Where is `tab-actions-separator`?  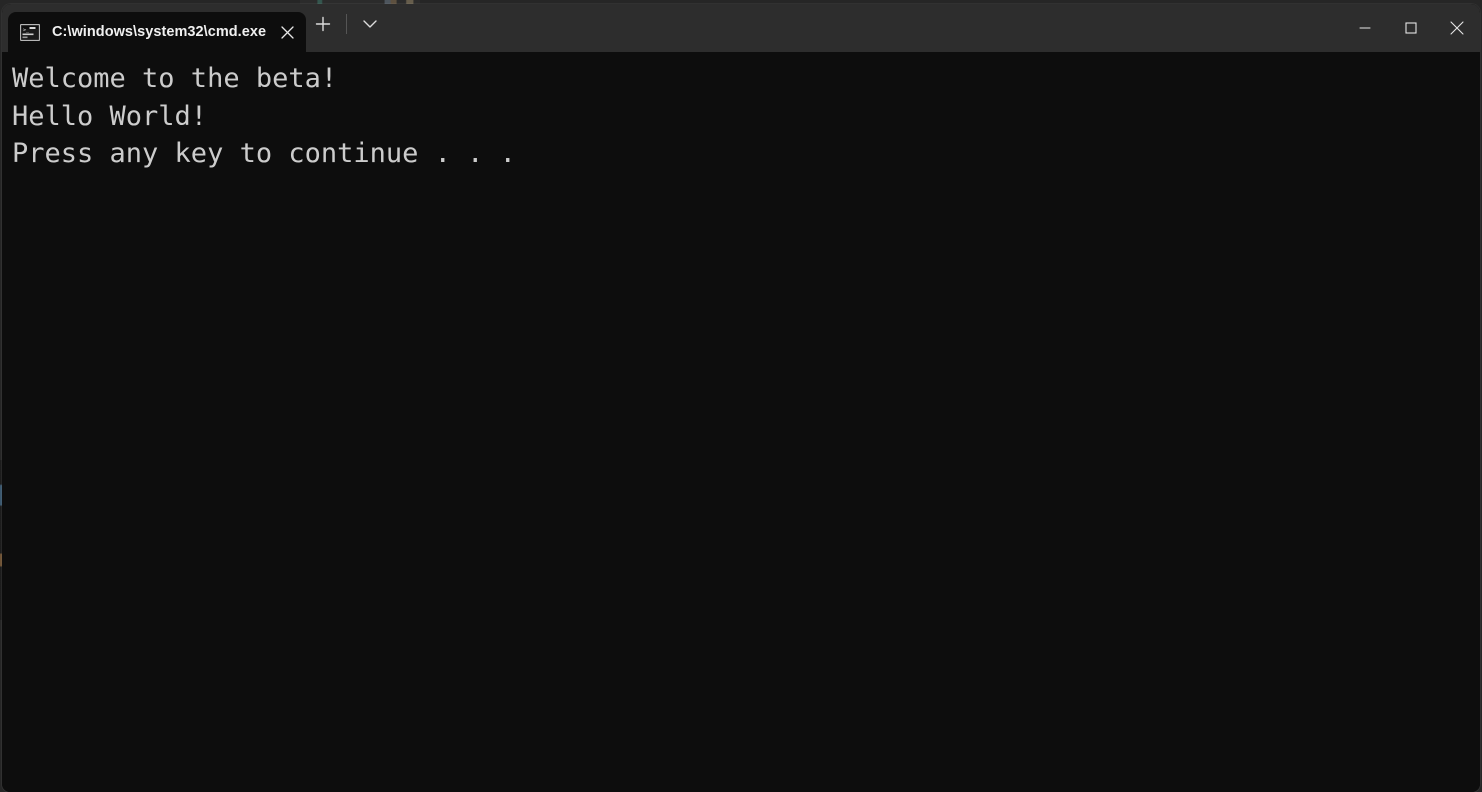
tab-actions-separator is located at coordinates (346, 24).